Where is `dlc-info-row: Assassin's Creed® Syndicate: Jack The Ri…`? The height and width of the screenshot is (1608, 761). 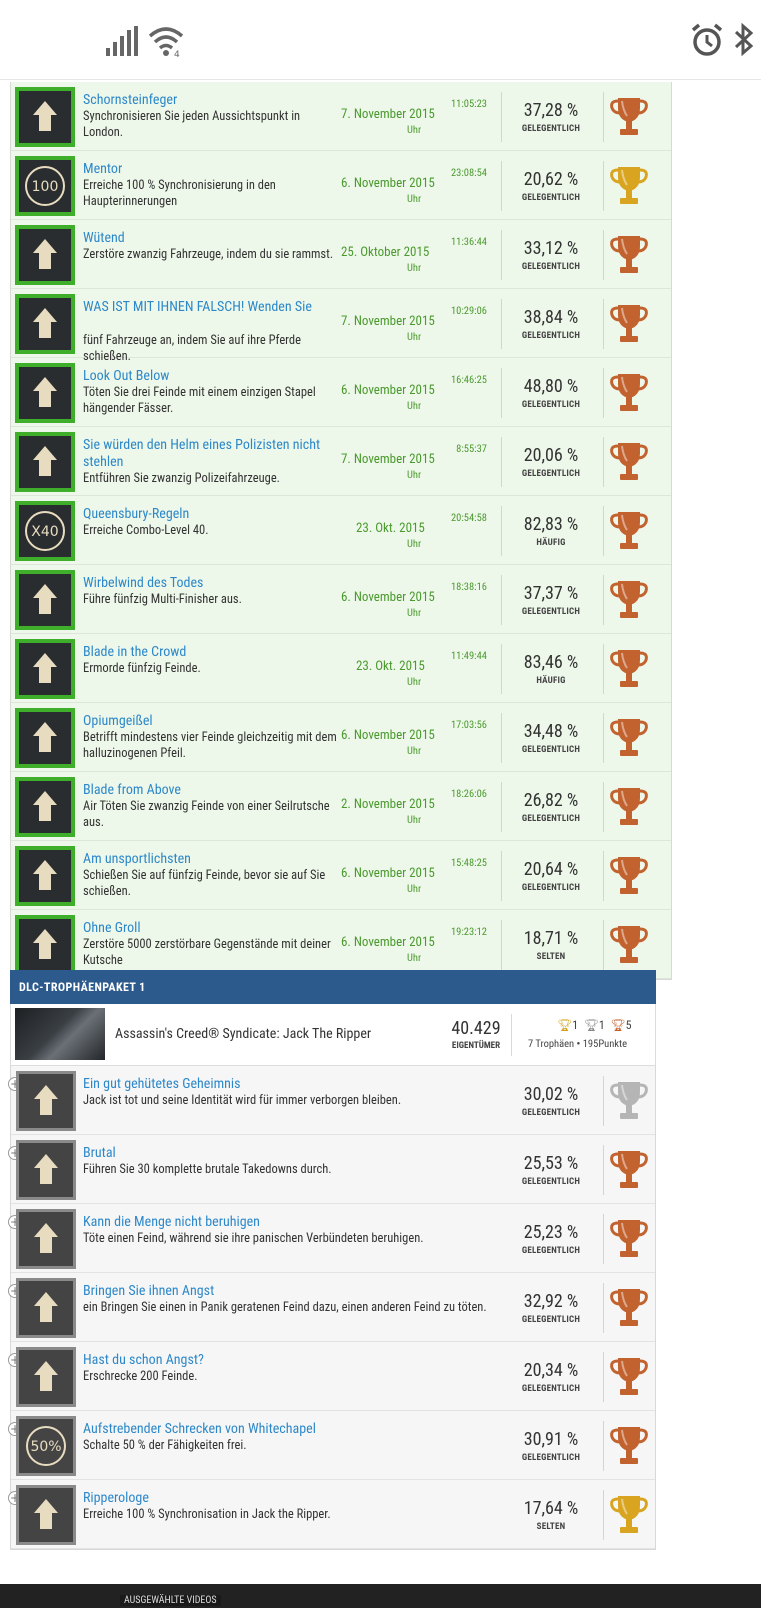
dlc-info-row: Assassin's Creed® Syndicate: Jack The Ri… is located at coordinates (333, 1035).